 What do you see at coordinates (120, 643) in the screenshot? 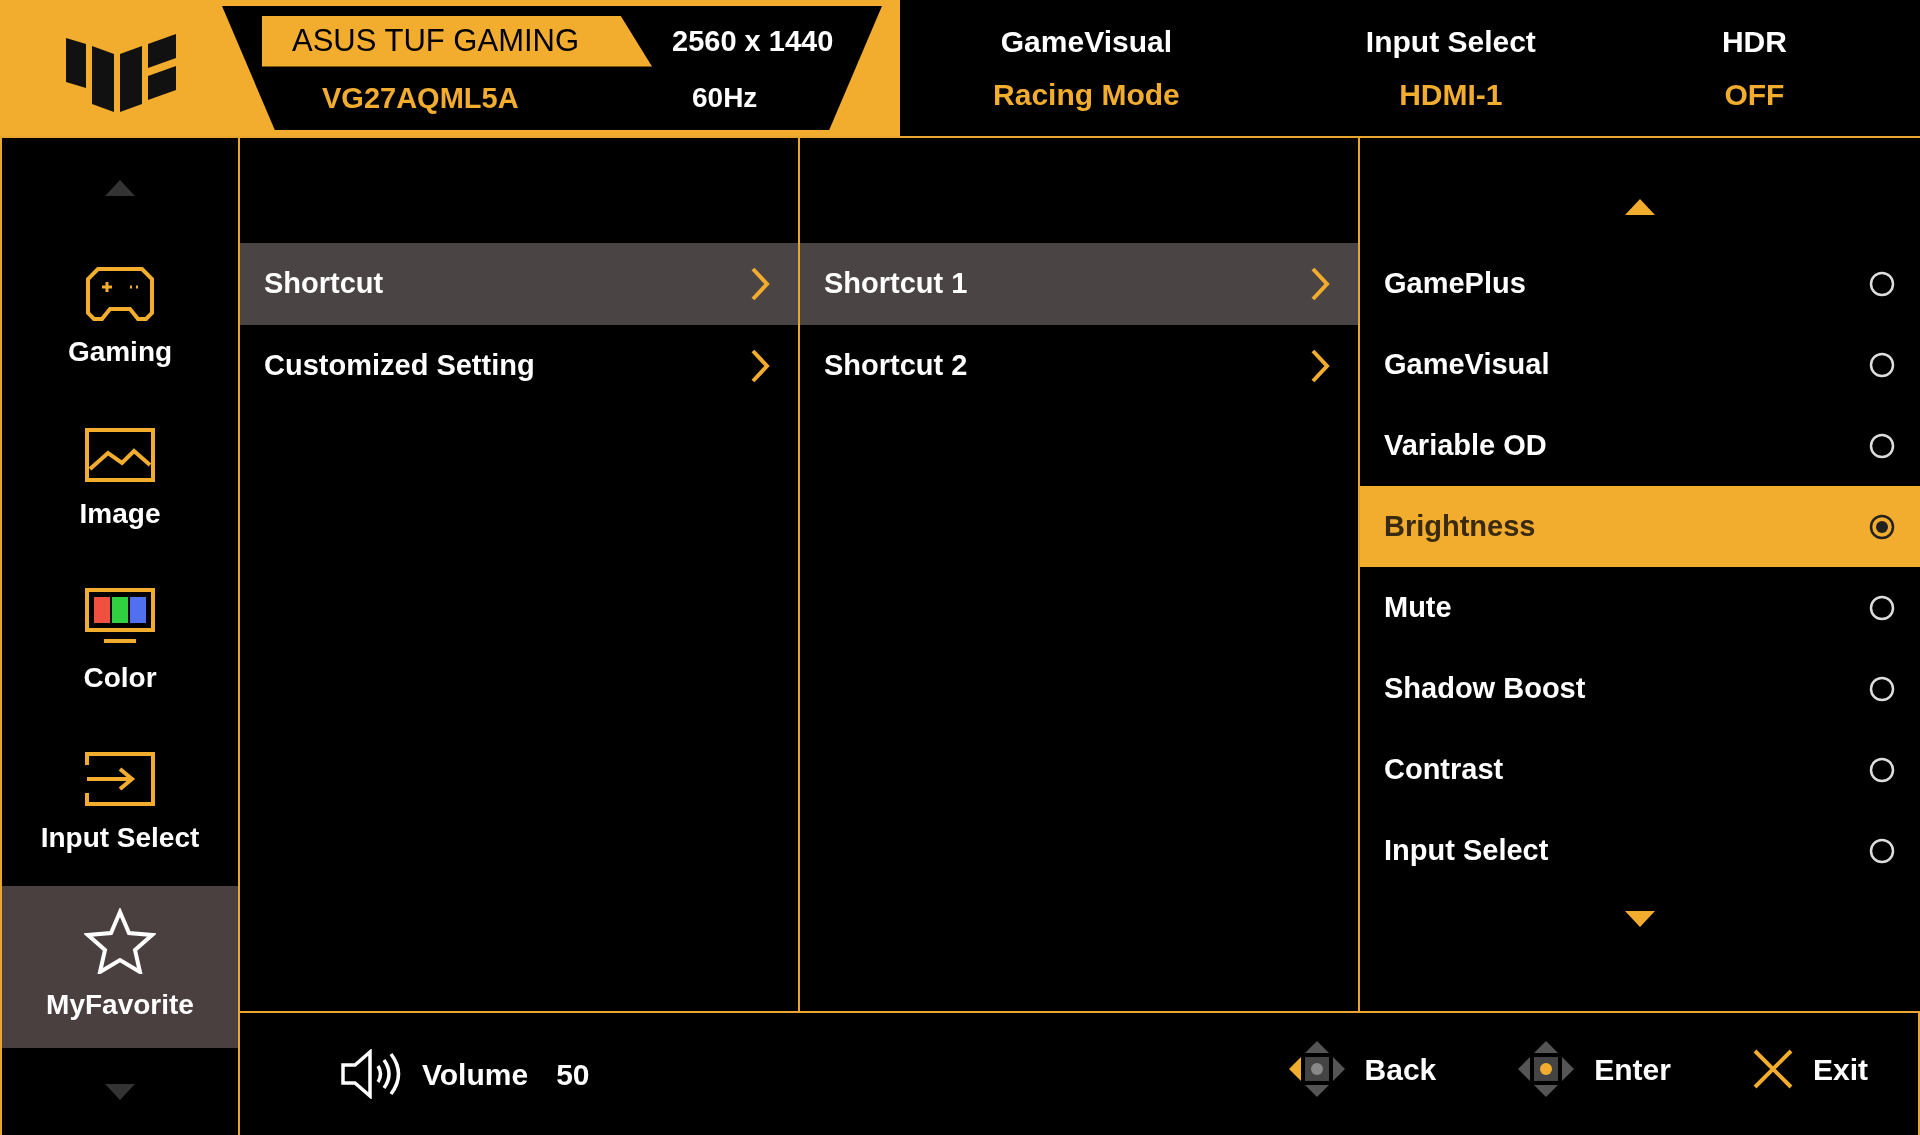
I see `sidebar-item: Color` at bounding box center [120, 643].